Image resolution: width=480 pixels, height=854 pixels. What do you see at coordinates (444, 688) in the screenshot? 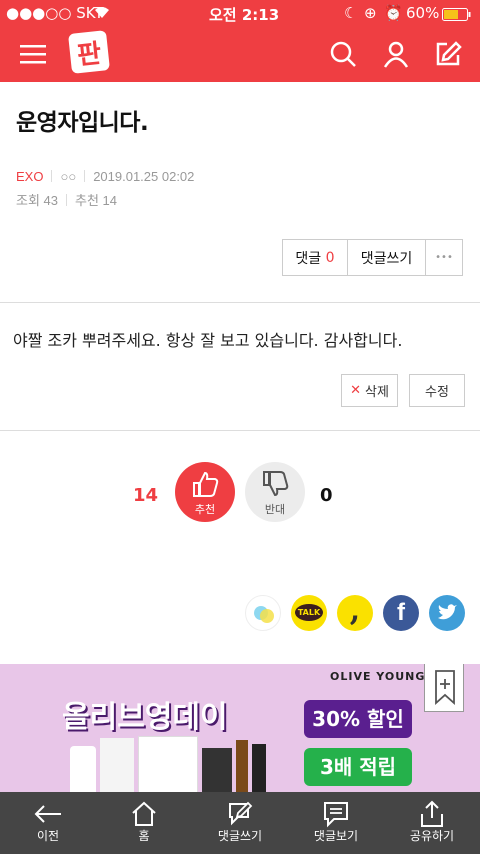
I see `bookmark-add-icon` at bounding box center [444, 688].